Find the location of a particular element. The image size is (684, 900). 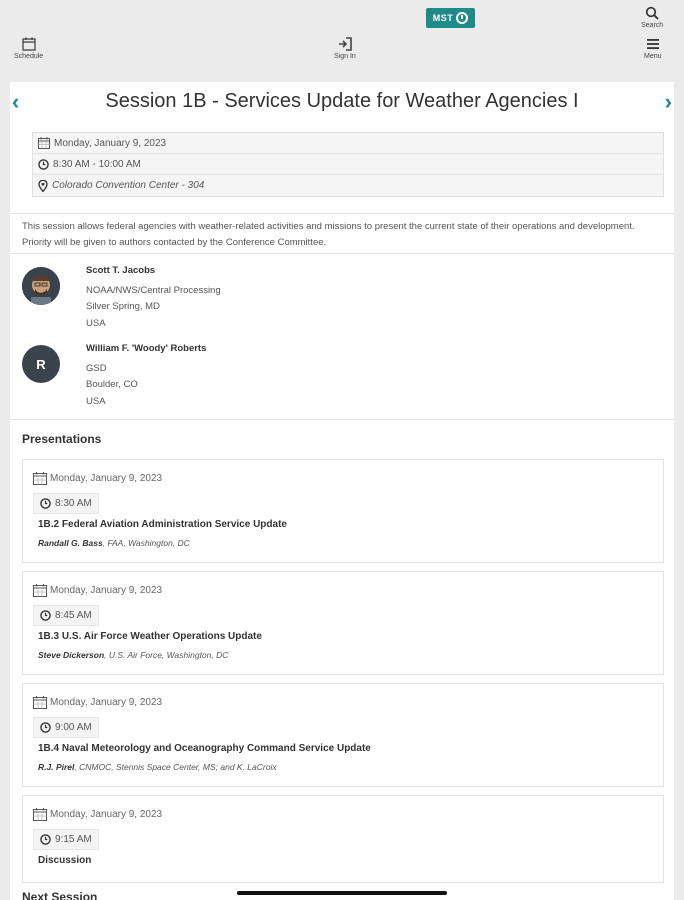

chair-name: William F. 'Woody' Roberts is located at coordinates (146, 348).